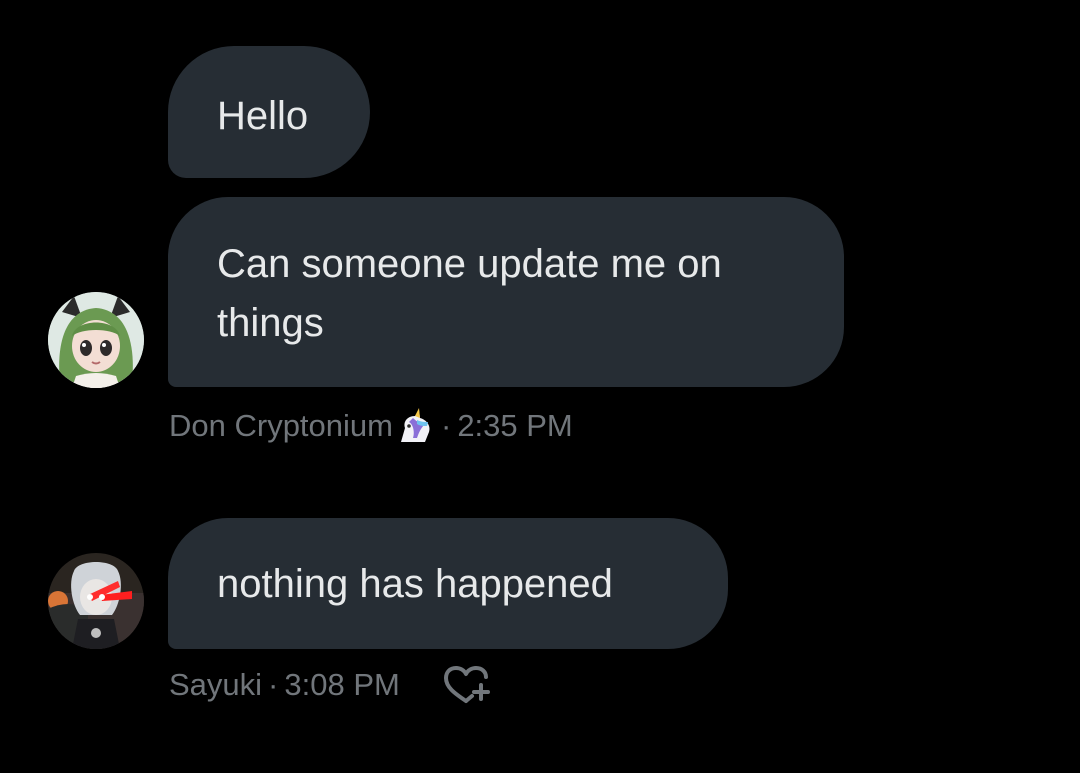 This screenshot has height=773, width=1080. What do you see at coordinates (342, 684) in the screenshot?
I see `message-time: 3:08 PM` at bounding box center [342, 684].